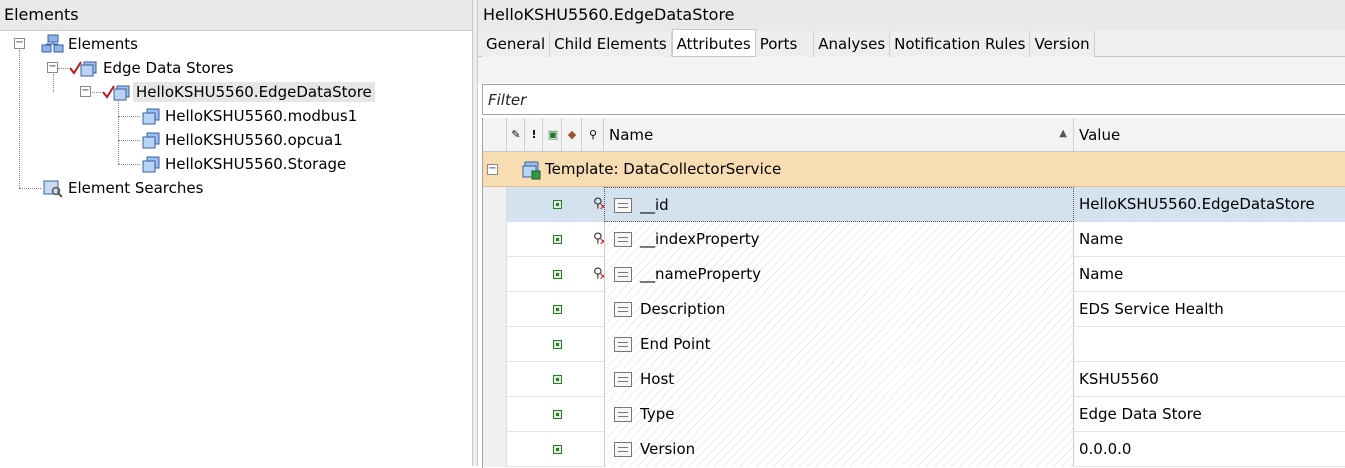 The height and width of the screenshot is (468, 1345). Describe the element at coordinates (839, 135) in the screenshot. I see `name-column-header: Name ▲` at that location.